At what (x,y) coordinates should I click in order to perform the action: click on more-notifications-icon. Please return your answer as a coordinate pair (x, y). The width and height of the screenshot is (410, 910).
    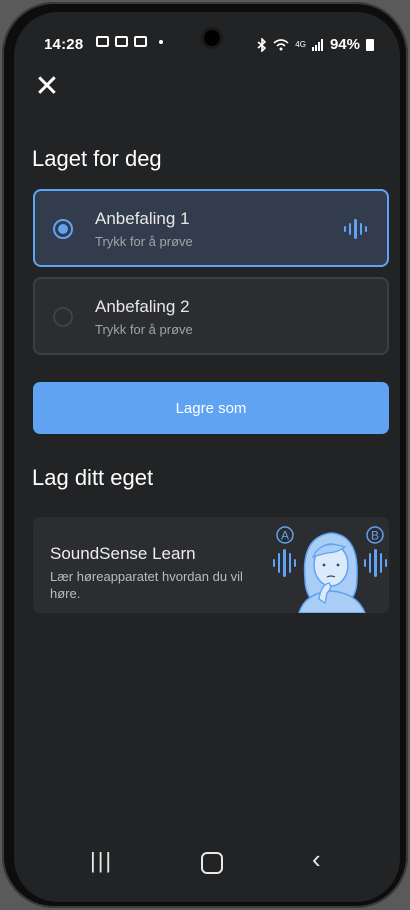
    Looking at the image, I should click on (161, 41).